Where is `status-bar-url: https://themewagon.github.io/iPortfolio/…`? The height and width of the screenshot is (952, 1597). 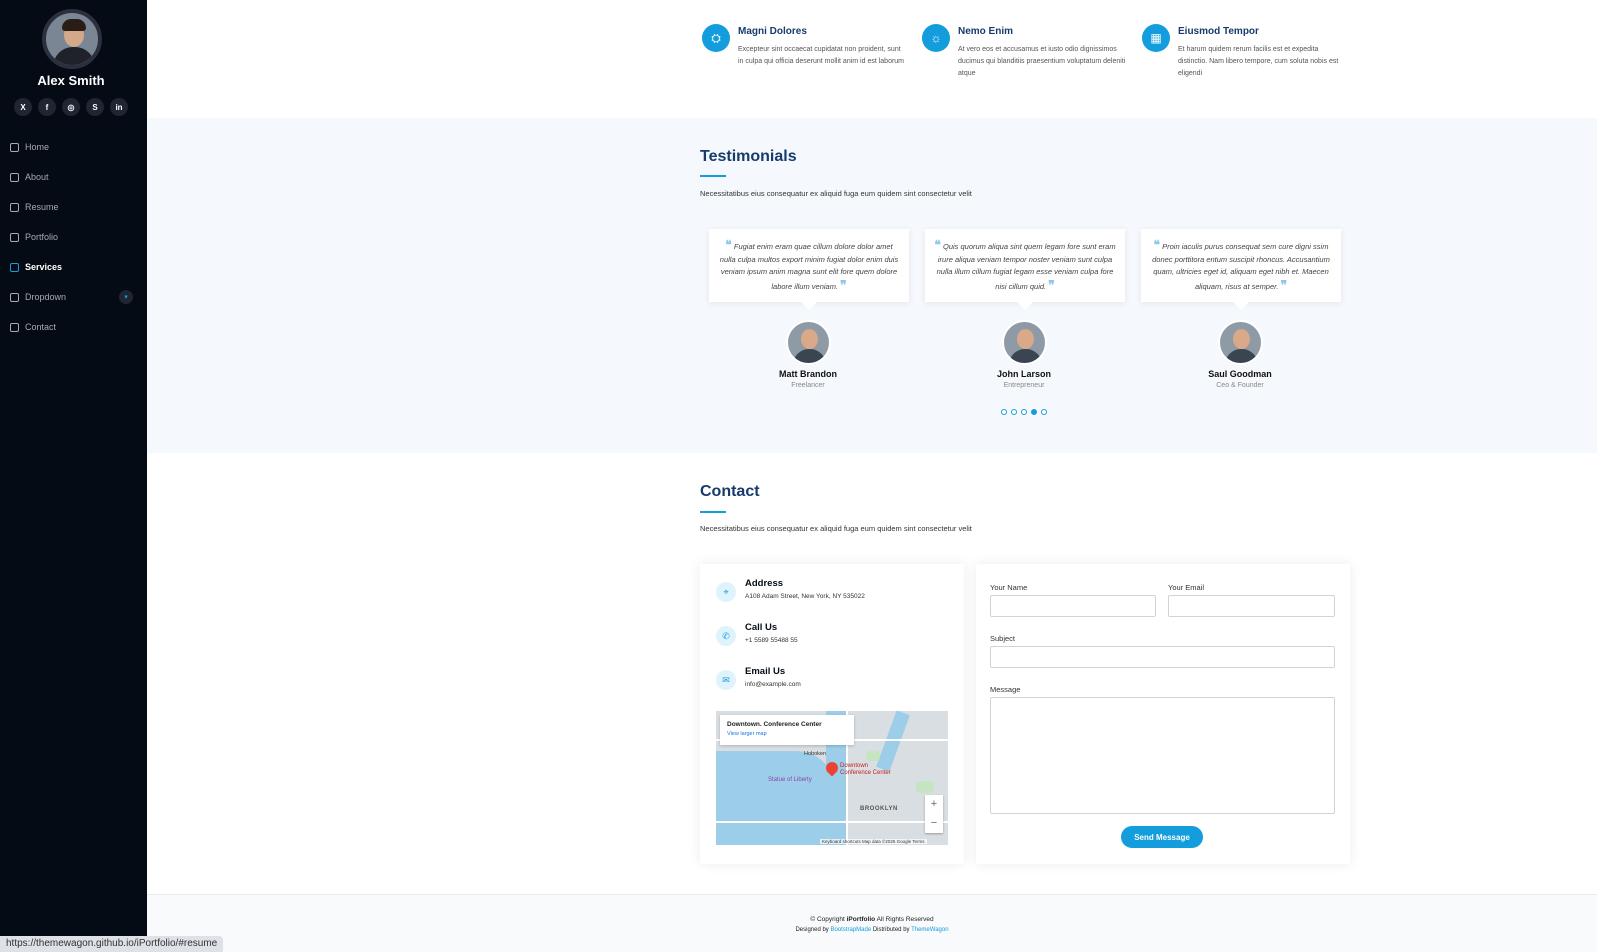 status-bar-url: https://themewagon.github.io/iPortfolio/… is located at coordinates (112, 944).